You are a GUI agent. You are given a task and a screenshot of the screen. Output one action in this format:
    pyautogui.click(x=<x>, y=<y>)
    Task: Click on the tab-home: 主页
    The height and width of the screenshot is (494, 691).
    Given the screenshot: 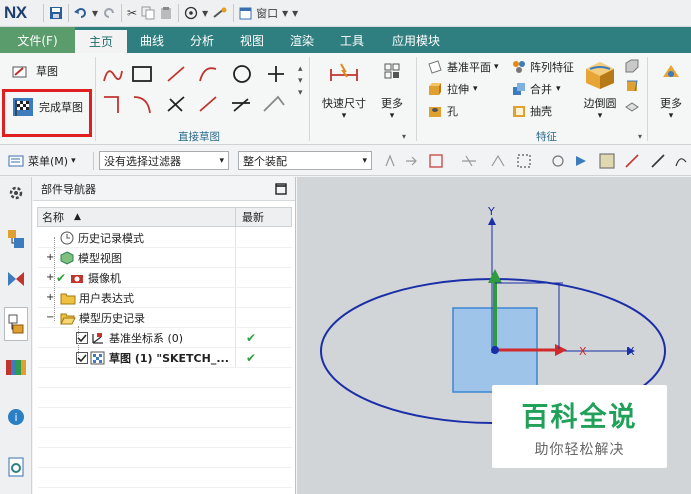 What is the action you would take?
    pyautogui.click(x=101, y=41)
    